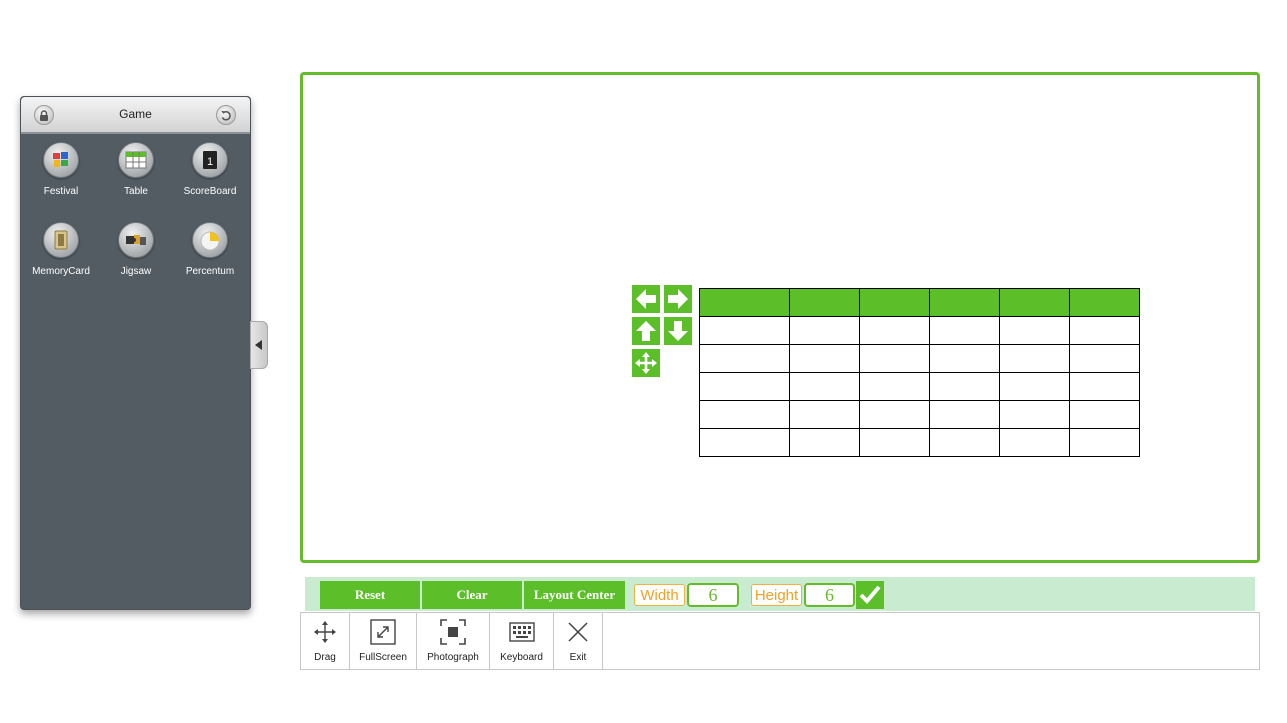 The width and height of the screenshot is (1287, 723). I want to click on width-input, so click(713, 595).